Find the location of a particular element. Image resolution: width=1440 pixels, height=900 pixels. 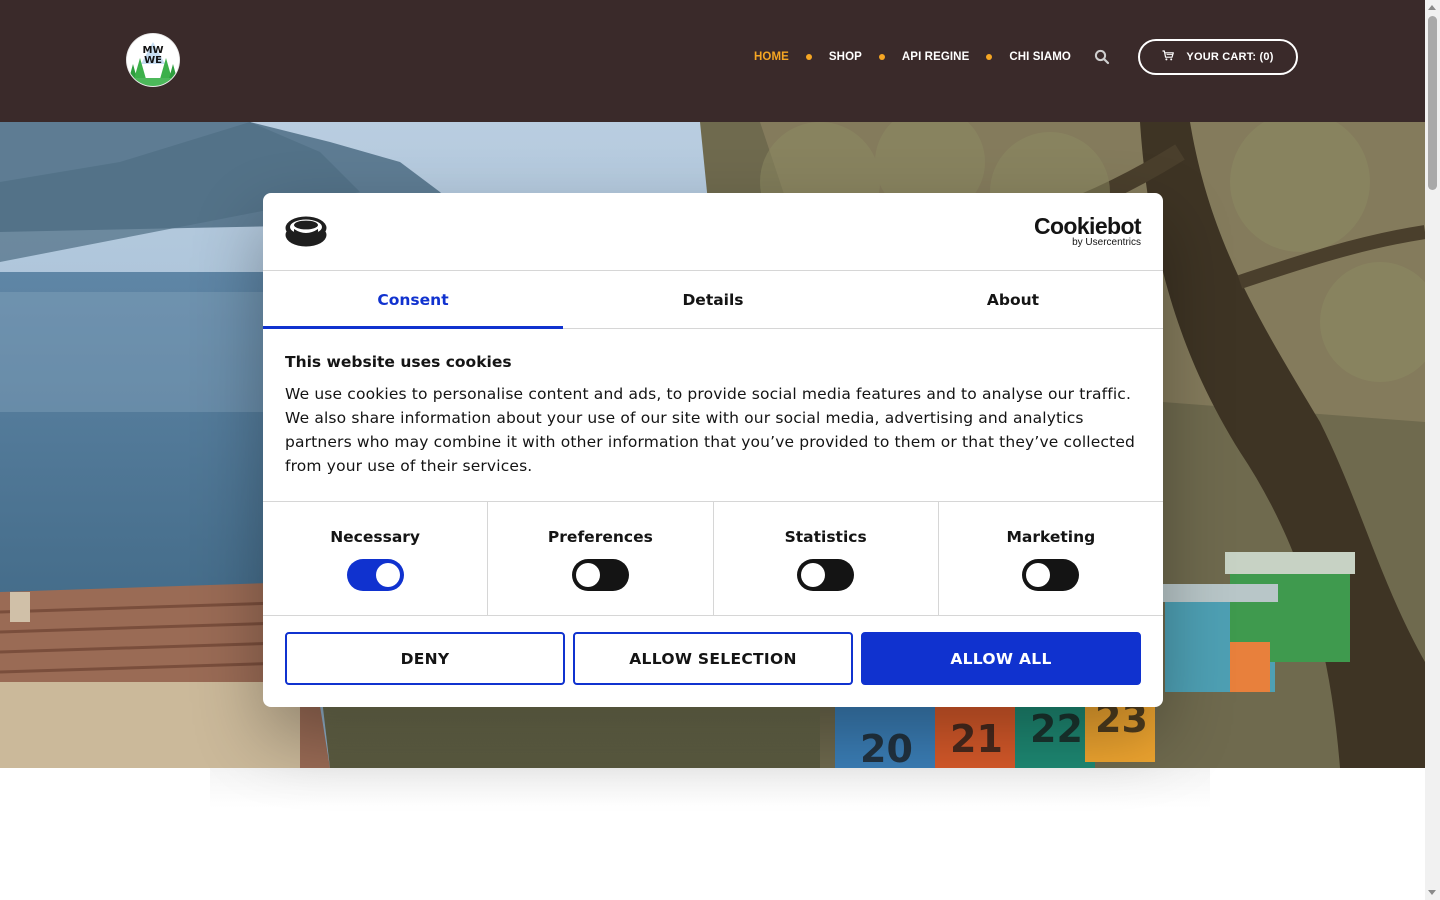

toggle-statistics is located at coordinates (826, 575).